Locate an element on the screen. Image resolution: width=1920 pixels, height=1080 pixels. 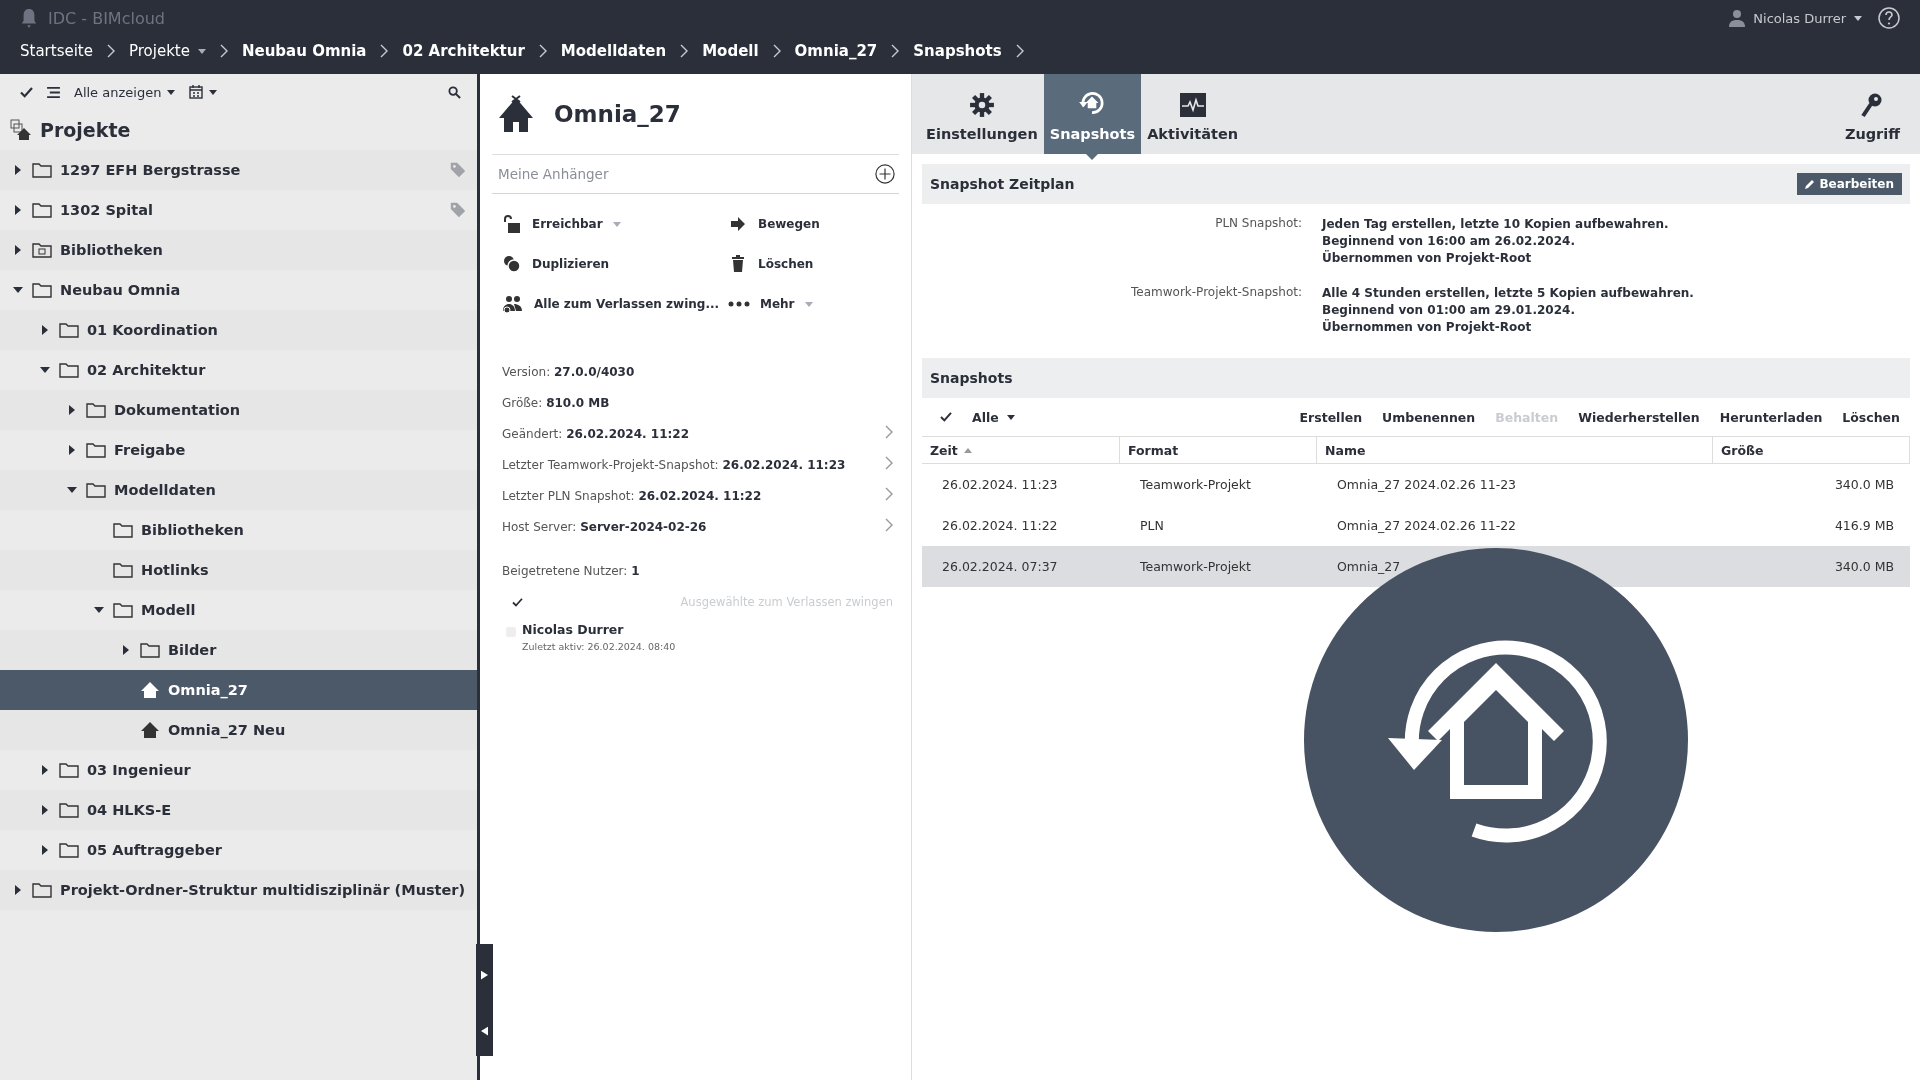
toolbar-button: Löschen is located at coordinates (1871, 417).